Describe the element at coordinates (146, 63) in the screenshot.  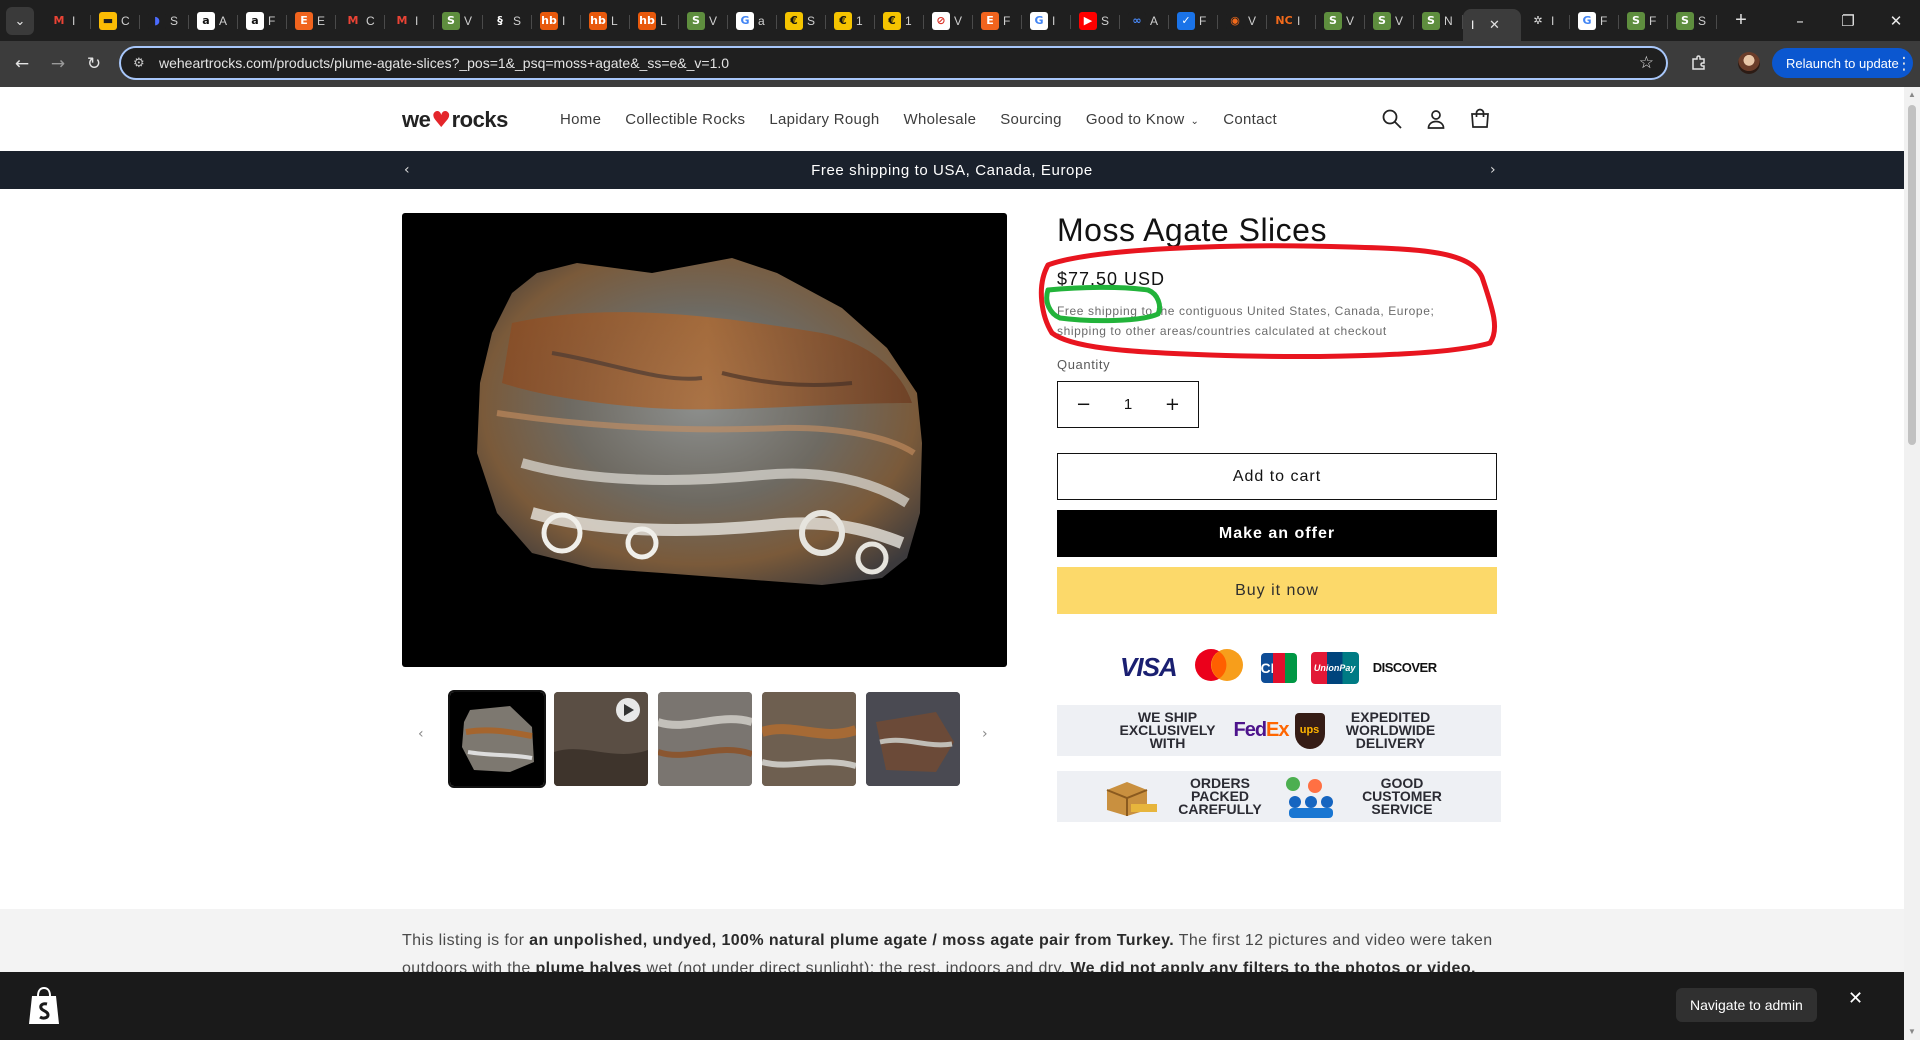
I see `site-info-icon: ⚙` at that location.